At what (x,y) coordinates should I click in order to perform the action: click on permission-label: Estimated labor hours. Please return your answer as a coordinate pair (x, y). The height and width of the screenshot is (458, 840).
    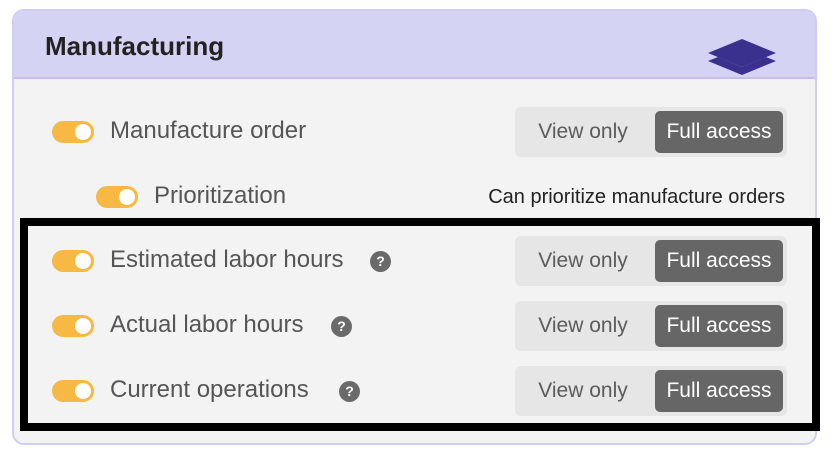
    Looking at the image, I should click on (227, 259).